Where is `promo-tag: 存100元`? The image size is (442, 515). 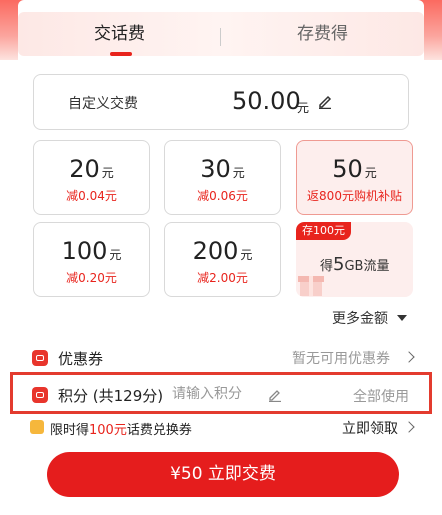 promo-tag: 存100元 is located at coordinates (323, 231).